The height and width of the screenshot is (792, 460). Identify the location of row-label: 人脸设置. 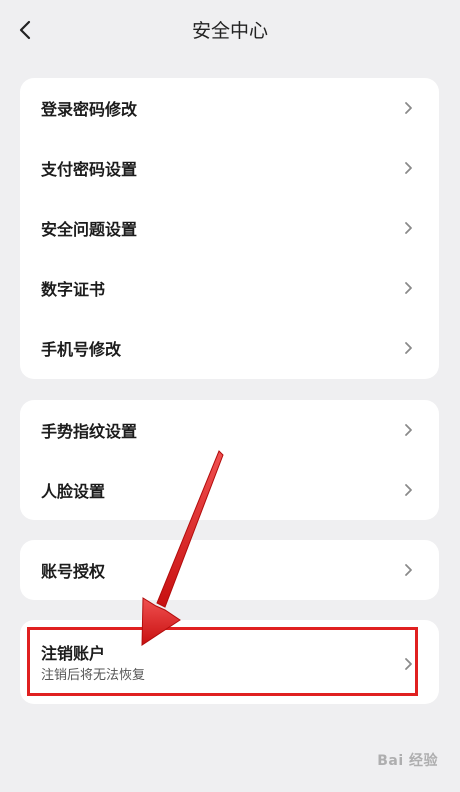
(73, 491).